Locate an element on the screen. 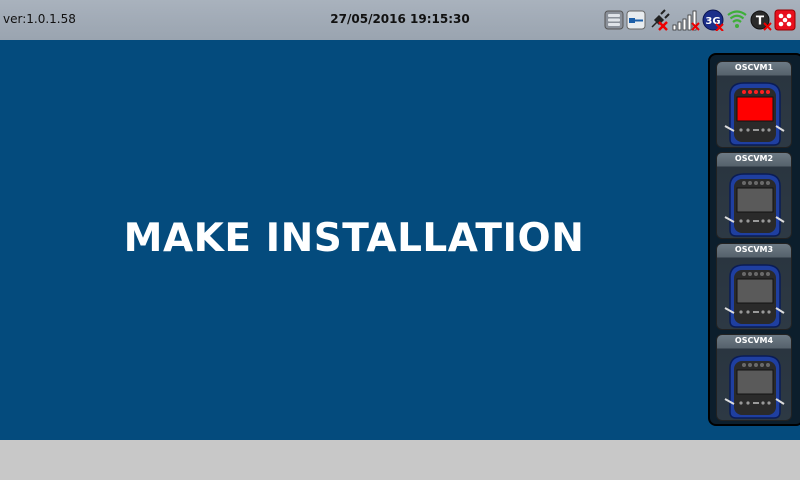 This screenshot has height=480, width=800. device-button-oscvm1: OSCVM1 is located at coordinates (754, 104).